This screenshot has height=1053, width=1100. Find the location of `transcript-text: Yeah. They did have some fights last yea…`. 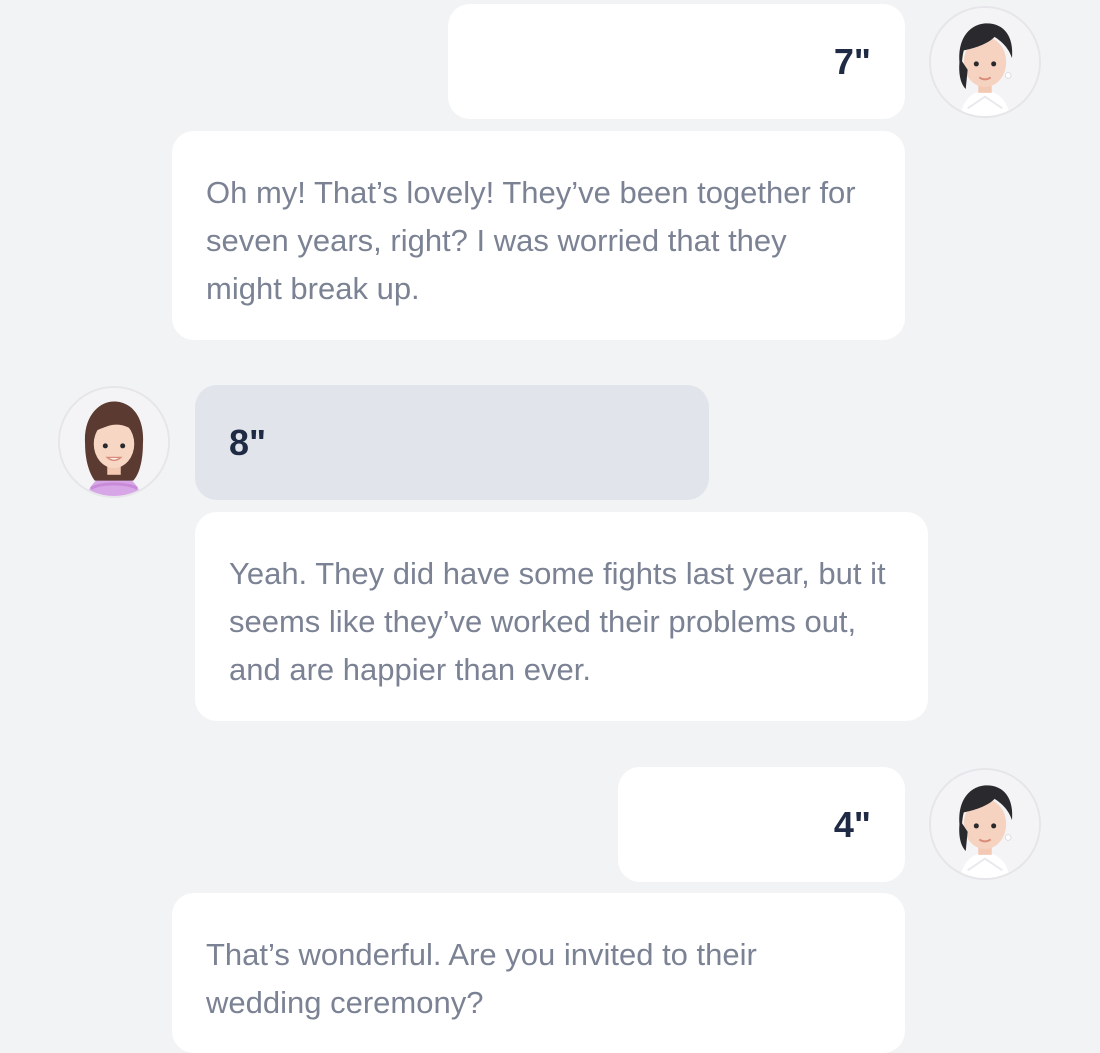

transcript-text: Yeah. They did have some fights last yea… is located at coordinates (557, 621).